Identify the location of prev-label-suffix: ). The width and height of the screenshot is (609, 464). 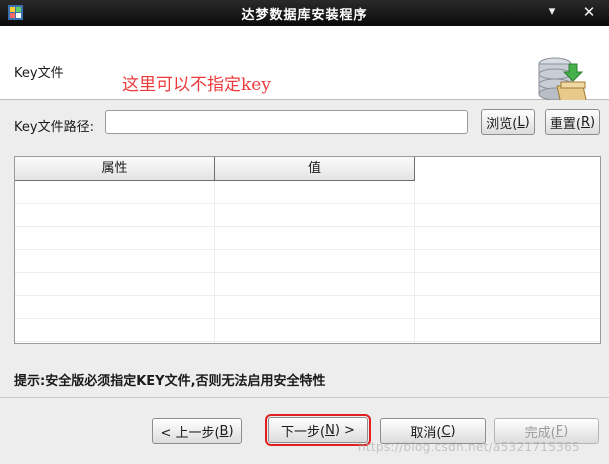
(231, 431).